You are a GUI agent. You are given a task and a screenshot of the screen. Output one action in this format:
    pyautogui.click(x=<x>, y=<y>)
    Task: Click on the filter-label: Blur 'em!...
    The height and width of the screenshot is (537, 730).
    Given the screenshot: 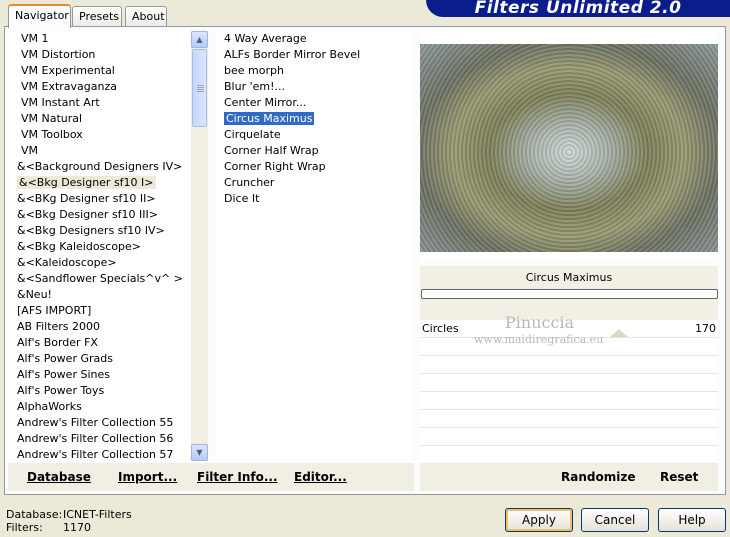 What is the action you would take?
    pyautogui.click(x=254, y=86)
    